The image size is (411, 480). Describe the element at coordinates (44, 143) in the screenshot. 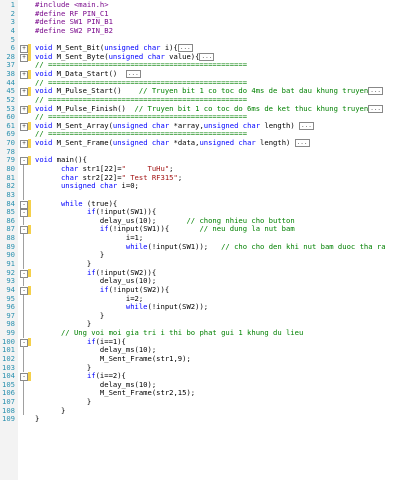

I see `code-token: void` at that location.